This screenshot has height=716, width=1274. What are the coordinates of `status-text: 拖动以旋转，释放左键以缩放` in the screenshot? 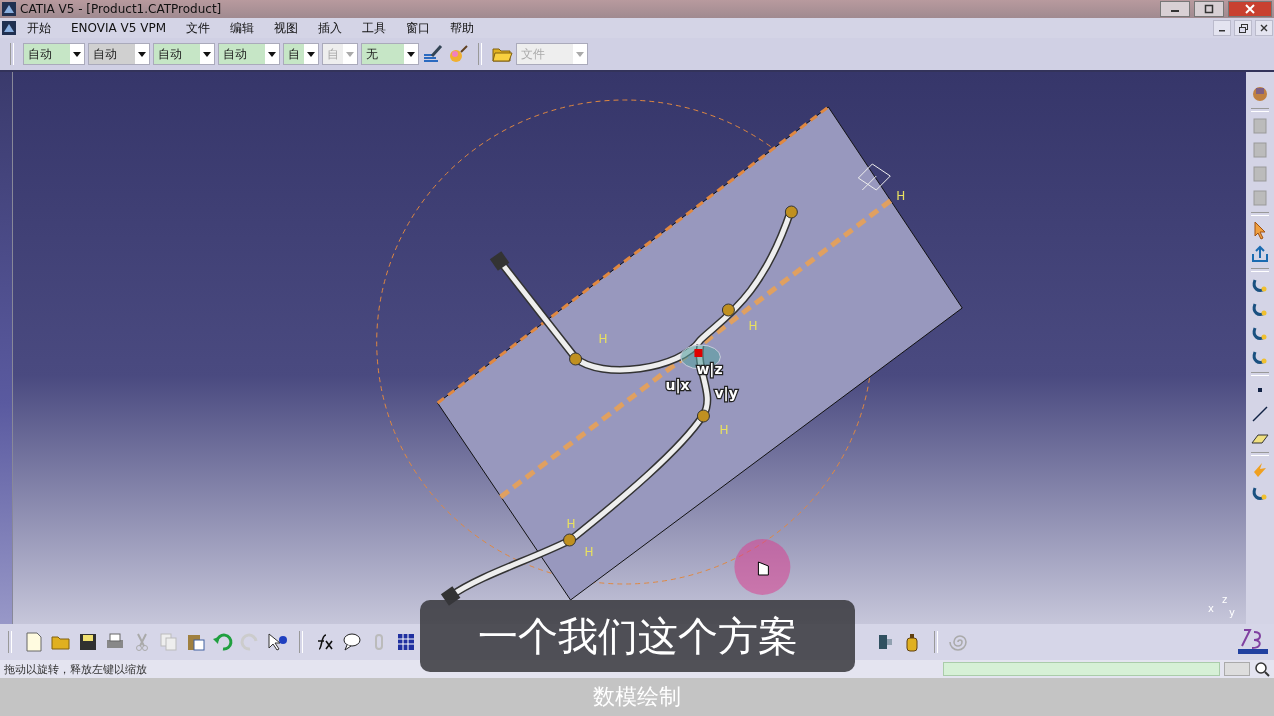 It's located at (75, 669).